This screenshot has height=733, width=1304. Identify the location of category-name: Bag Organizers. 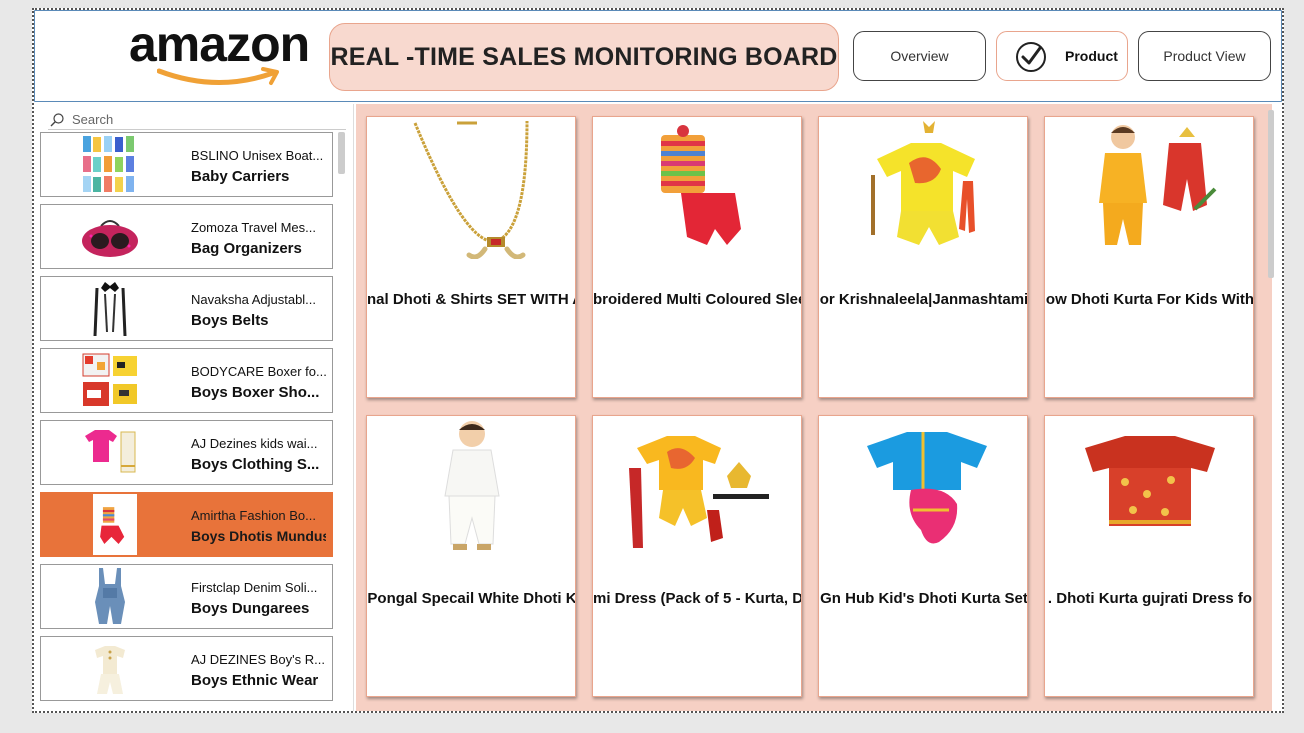
(246, 248).